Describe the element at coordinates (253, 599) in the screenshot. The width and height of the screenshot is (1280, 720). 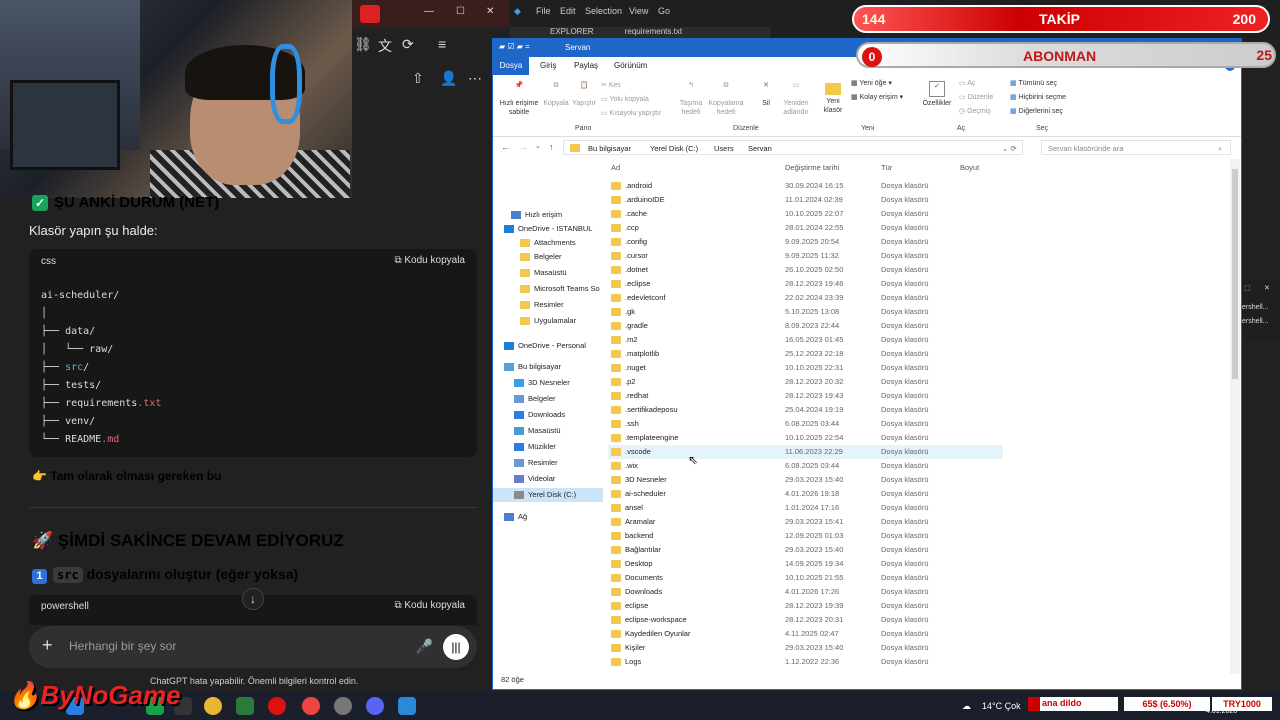
I see `scroll-down-button: ↓` at that location.